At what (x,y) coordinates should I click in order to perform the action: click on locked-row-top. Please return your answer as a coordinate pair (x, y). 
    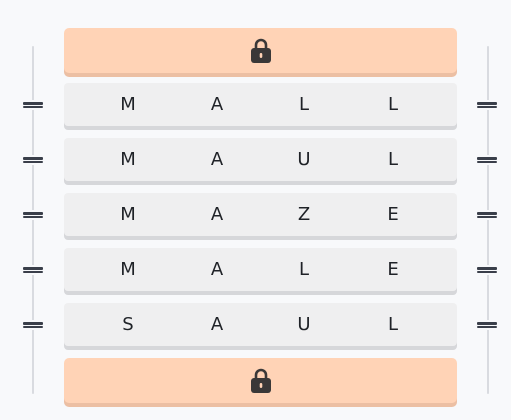
    Looking at the image, I should click on (260, 50).